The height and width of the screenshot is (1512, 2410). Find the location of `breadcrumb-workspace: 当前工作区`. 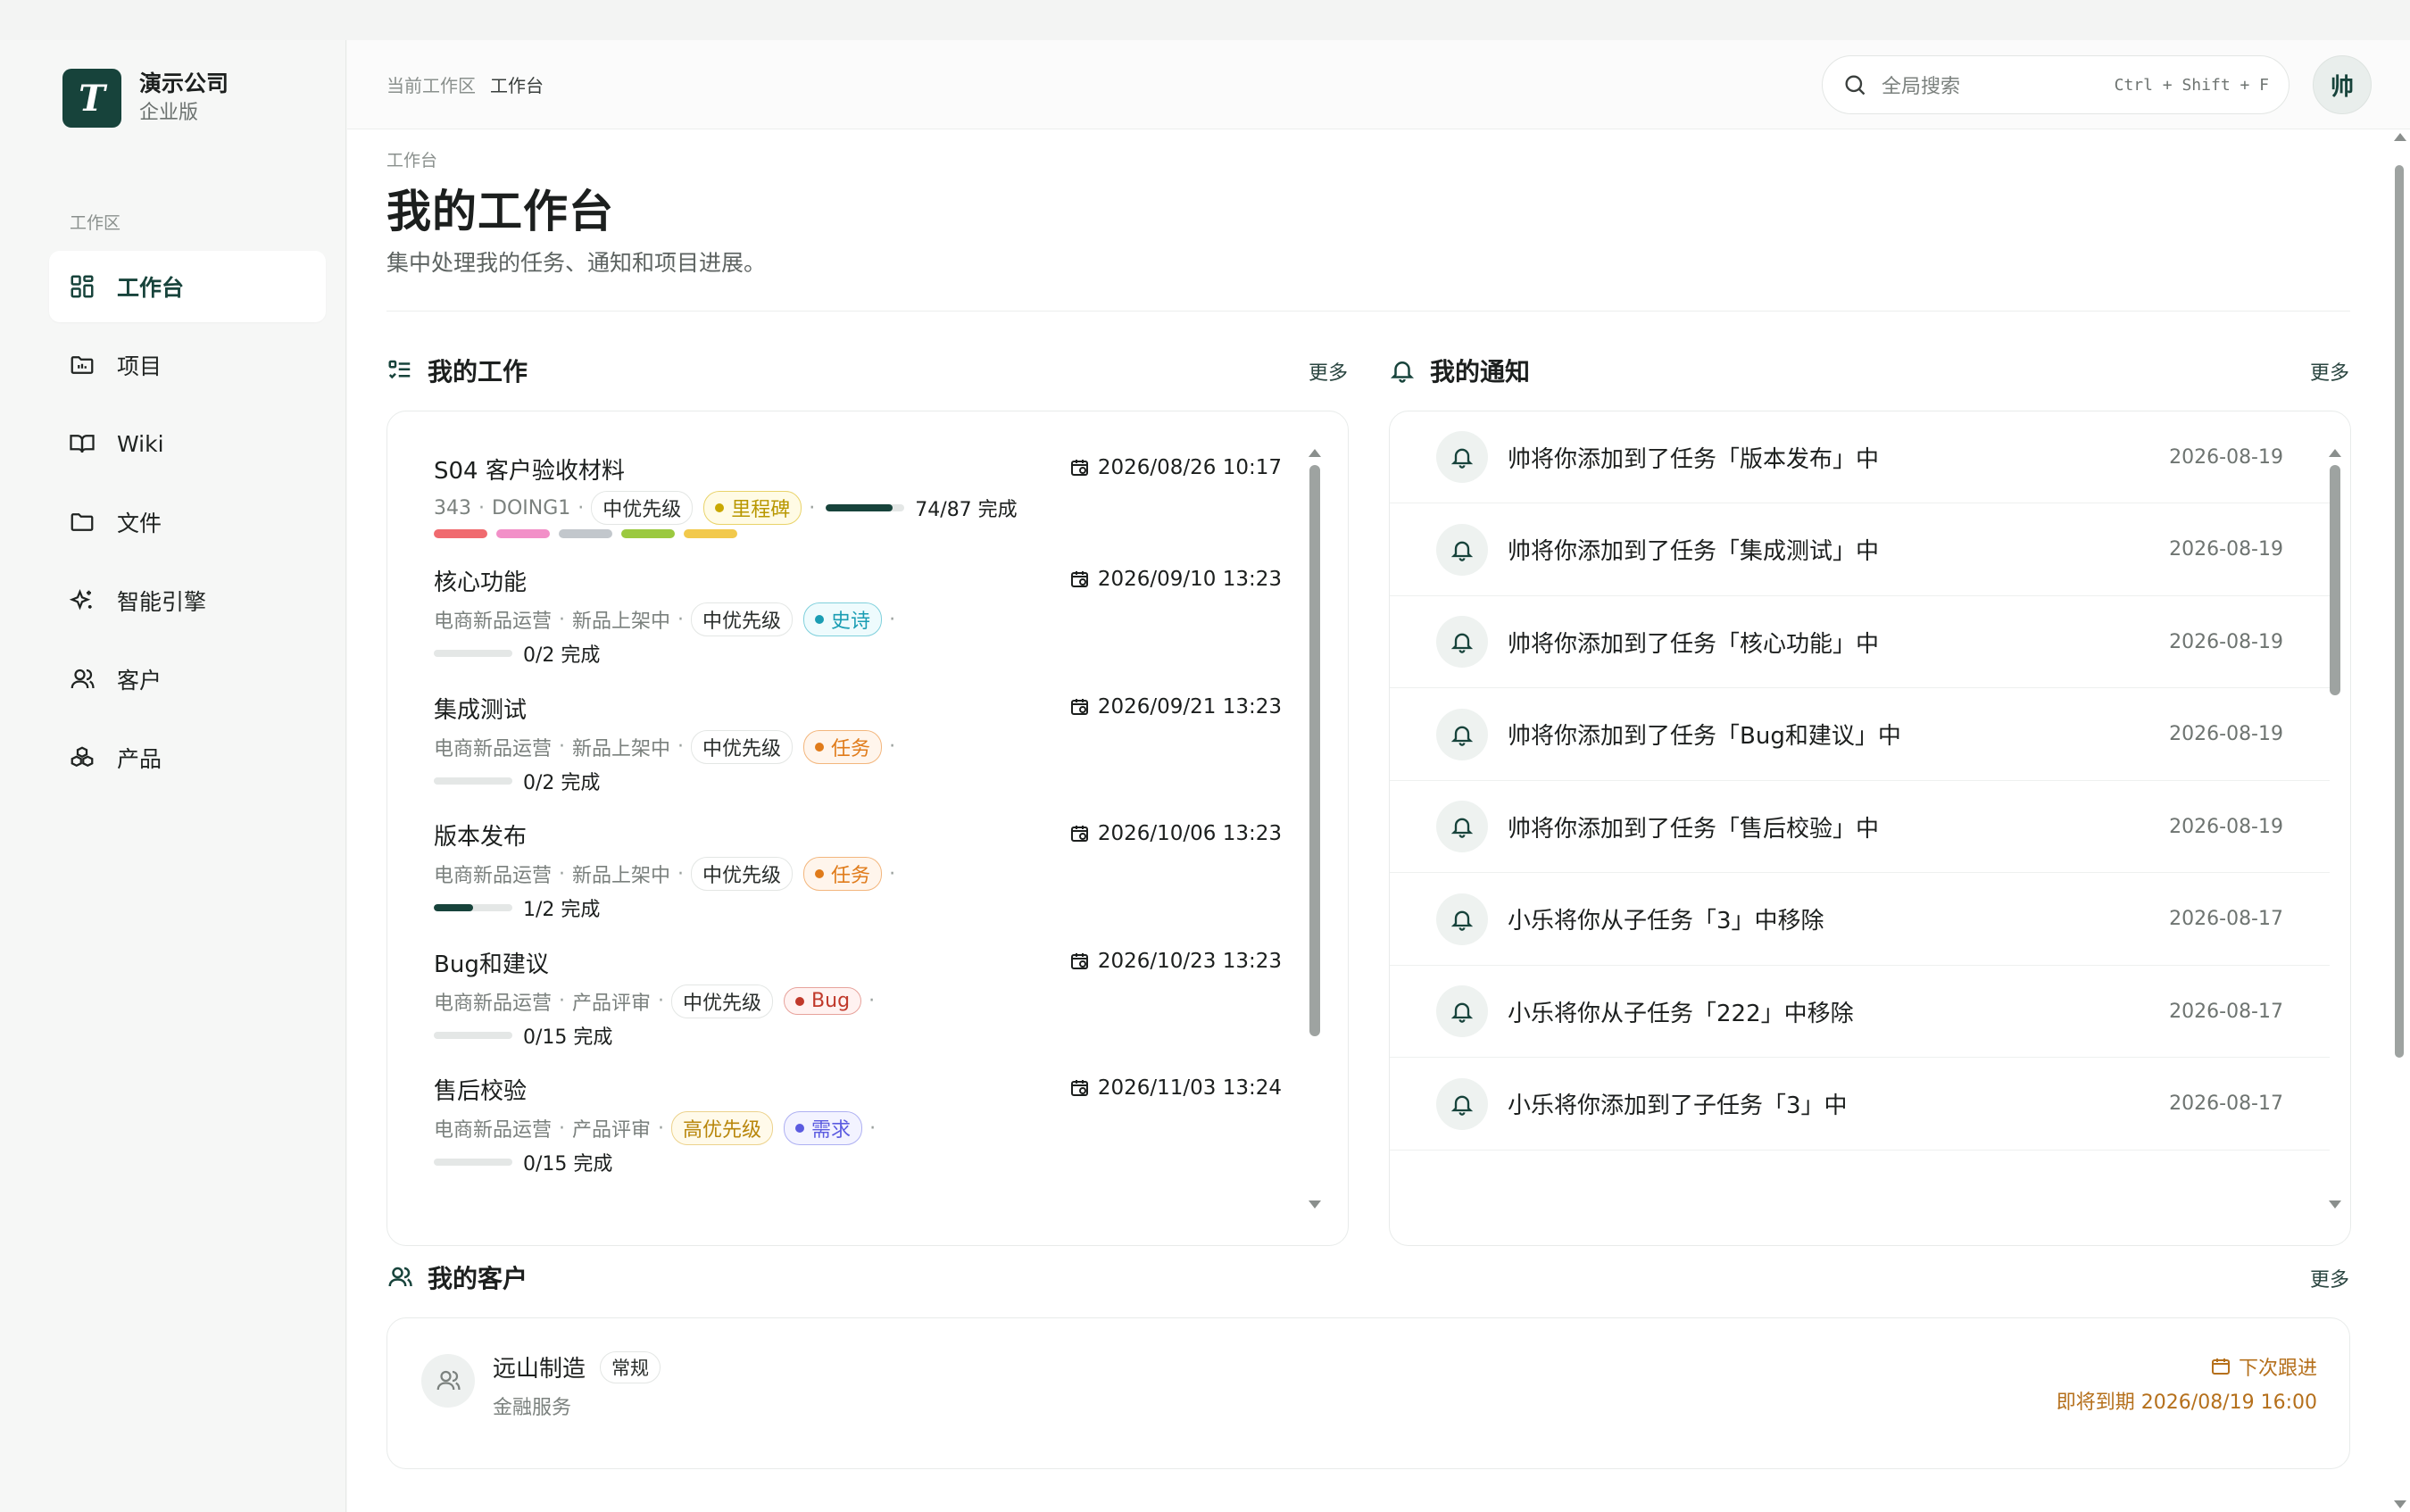

breadcrumb-workspace: 当前工作区 is located at coordinates (431, 85).